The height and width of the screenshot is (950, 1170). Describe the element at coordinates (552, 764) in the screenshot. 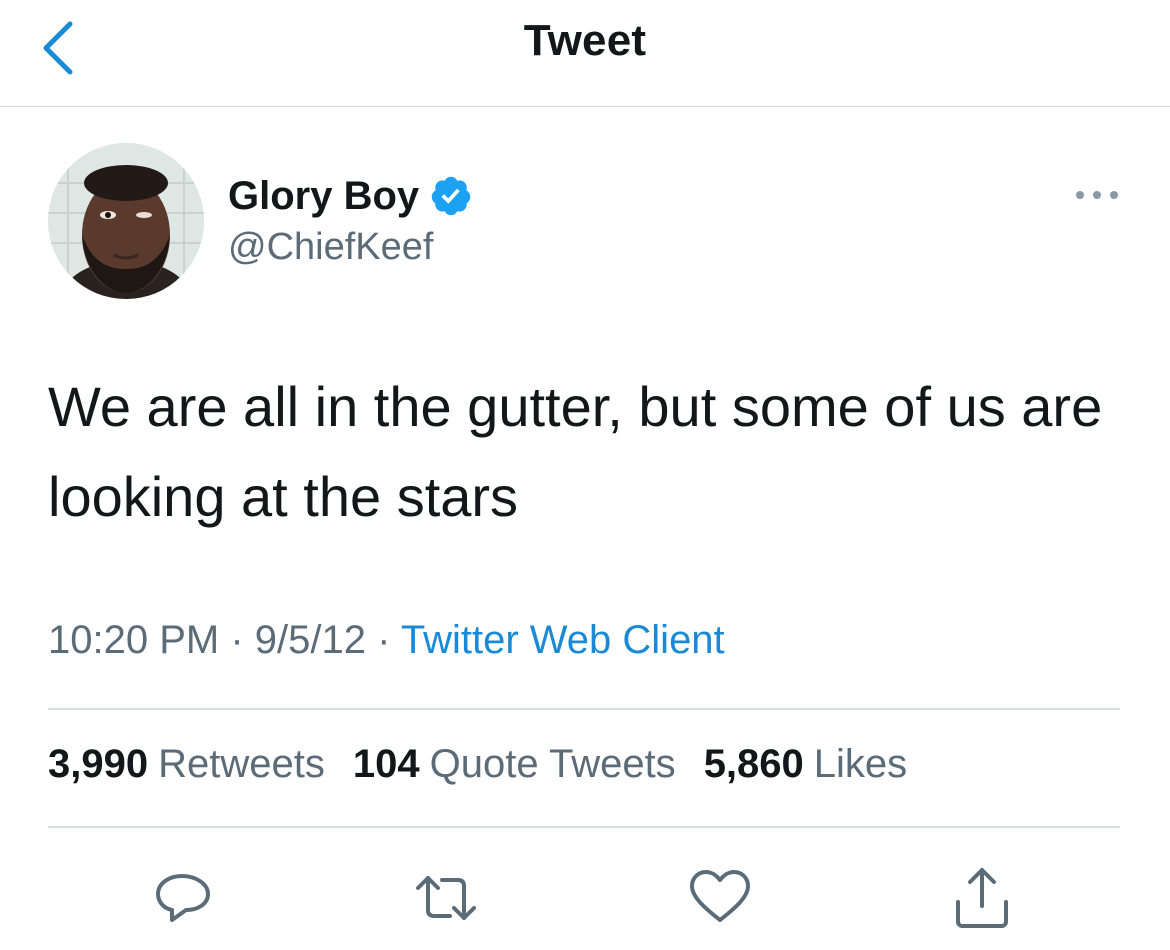

I see `quote-tweets-label: Quote Tweets` at that location.